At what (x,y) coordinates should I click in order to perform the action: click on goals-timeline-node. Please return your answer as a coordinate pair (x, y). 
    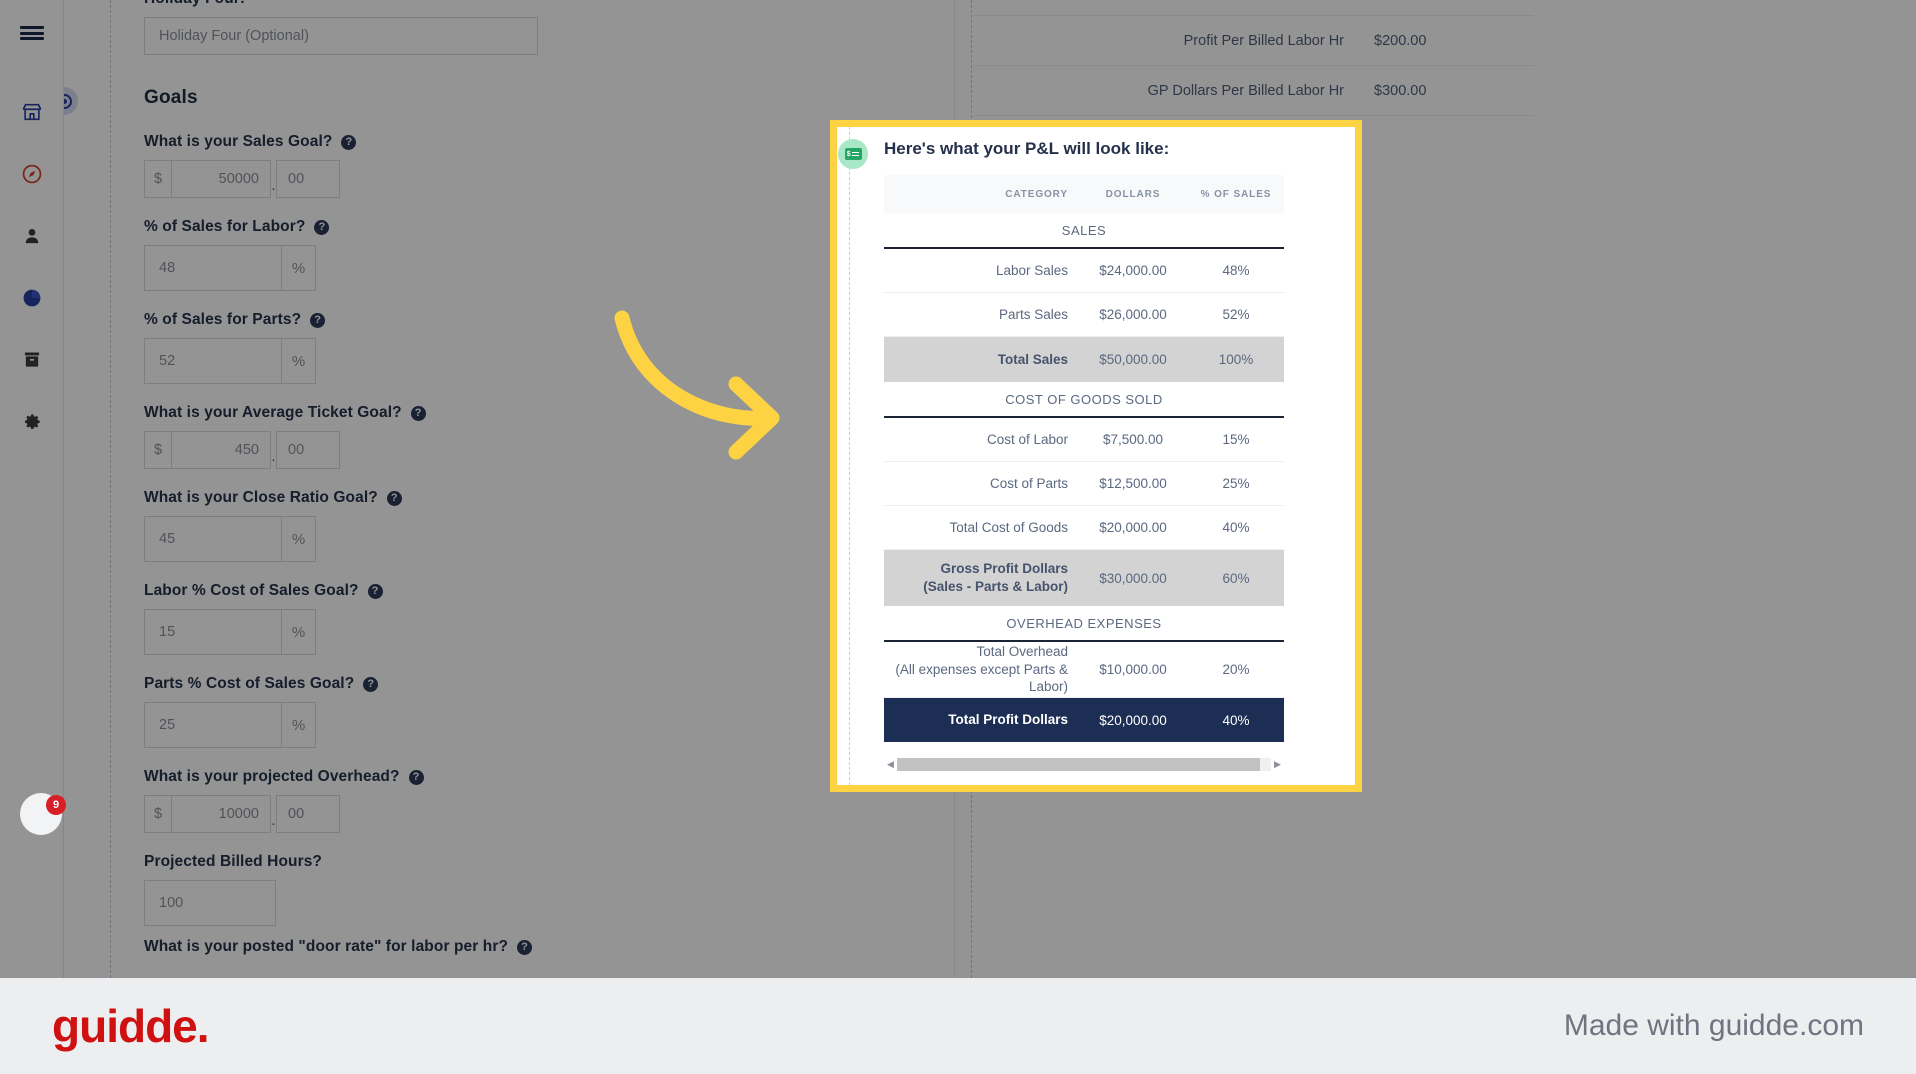
    Looking at the image, I should click on (71, 101).